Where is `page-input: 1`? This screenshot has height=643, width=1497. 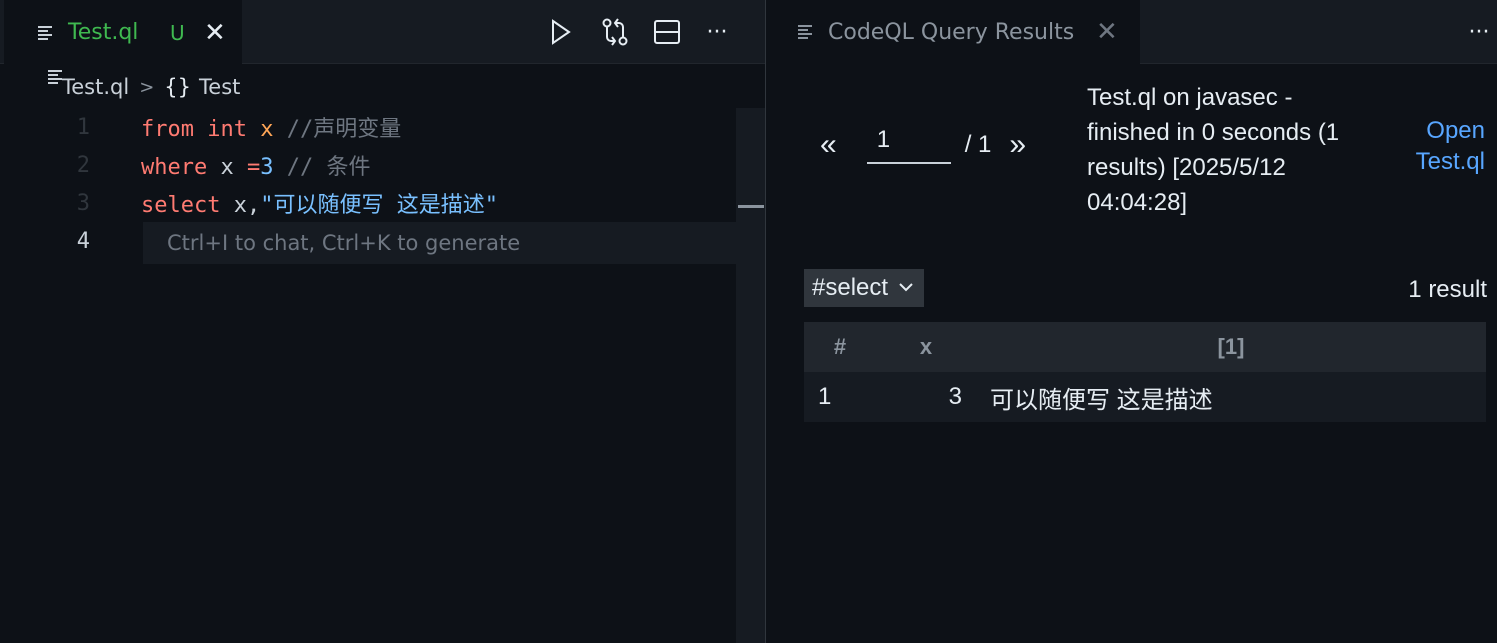 page-input: 1 is located at coordinates (908, 145).